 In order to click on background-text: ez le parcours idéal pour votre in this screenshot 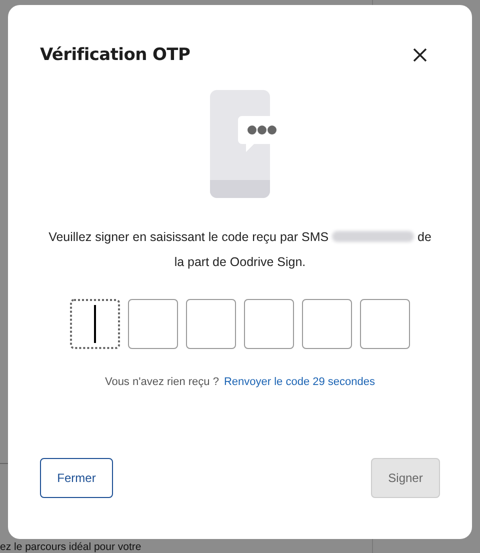, I will do `click(71, 547)`.